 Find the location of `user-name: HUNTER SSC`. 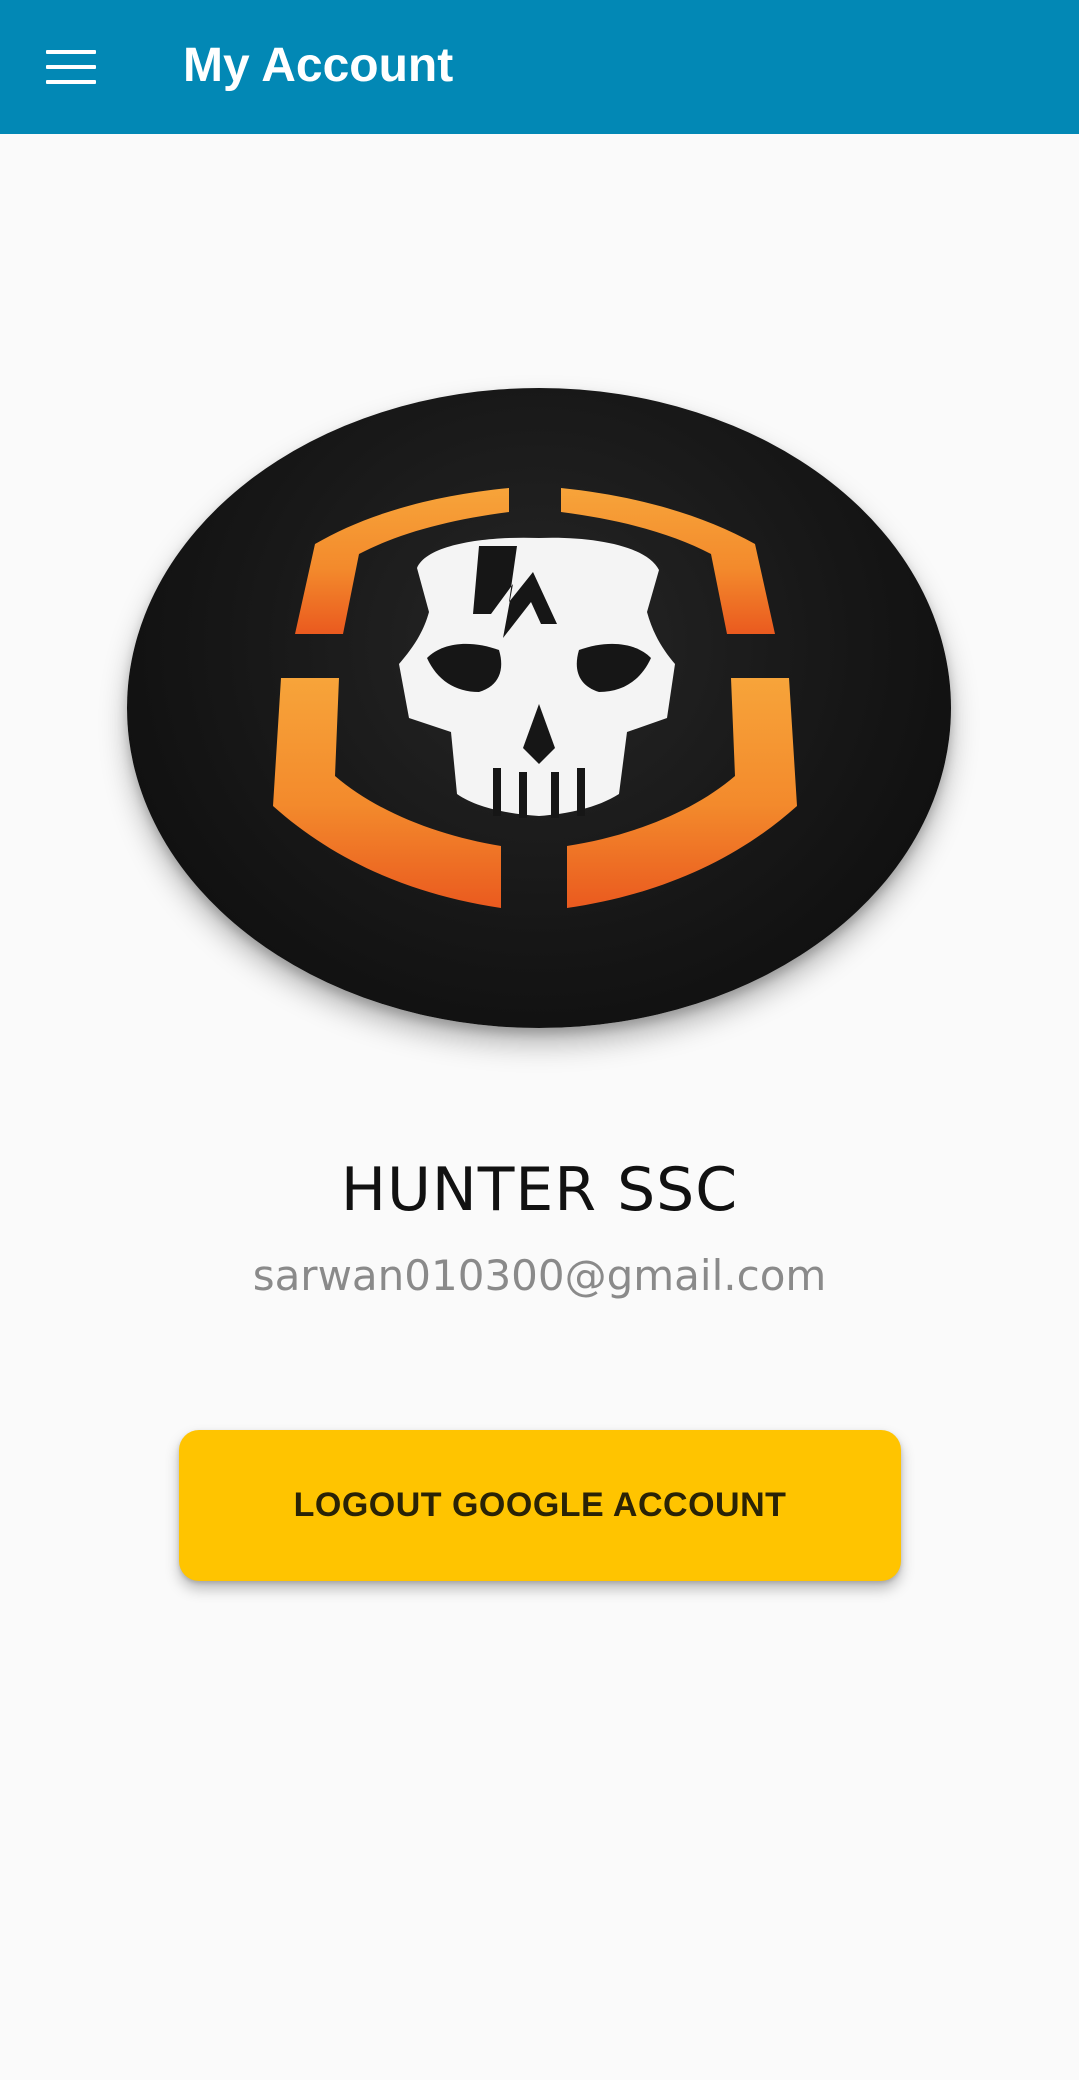

user-name: HUNTER SSC is located at coordinates (539, 1190).